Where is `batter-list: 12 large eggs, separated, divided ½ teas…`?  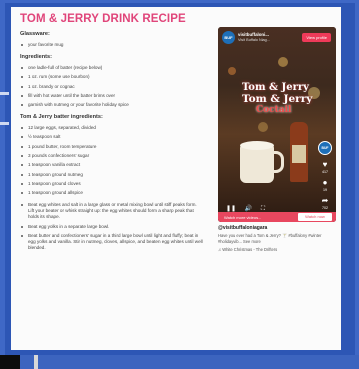
batter-list: 12 large eggs, separated, divided ½ teas… is located at coordinates (111, 160).